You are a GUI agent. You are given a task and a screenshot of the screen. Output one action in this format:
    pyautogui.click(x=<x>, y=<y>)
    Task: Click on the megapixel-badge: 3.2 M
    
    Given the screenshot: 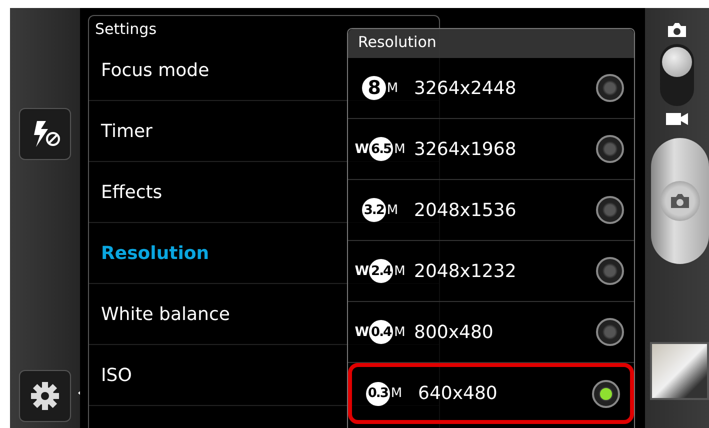 What is the action you would take?
    pyautogui.click(x=380, y=210)
    